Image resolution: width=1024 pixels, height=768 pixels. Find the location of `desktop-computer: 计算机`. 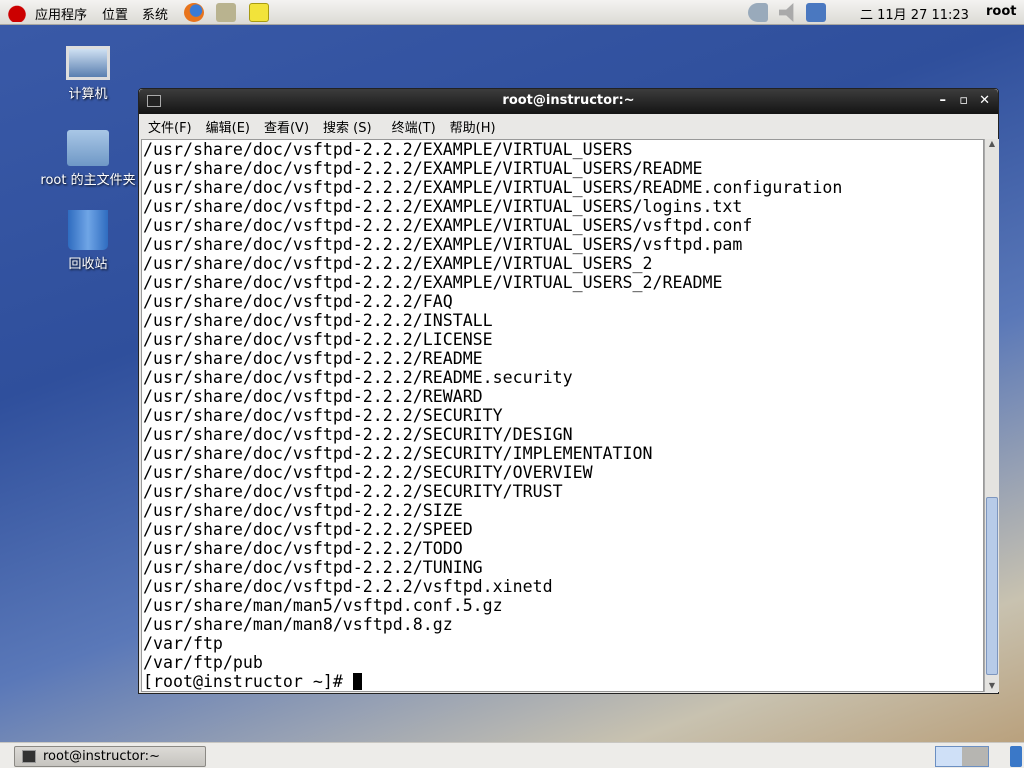

desktop-computer: 计算机 is located at coordinates (88, 74).